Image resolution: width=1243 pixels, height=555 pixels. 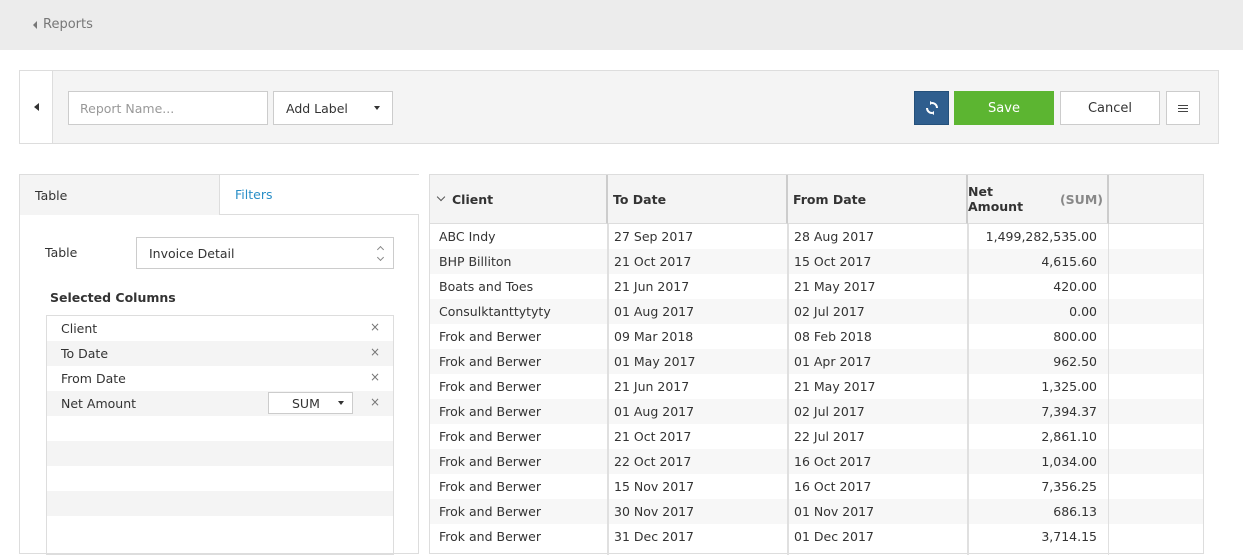 What do you see at coordinates (1075, 286) in the screenshot?
I see `cell-net-amount: 420.00` at bounding box center [1075, 286].